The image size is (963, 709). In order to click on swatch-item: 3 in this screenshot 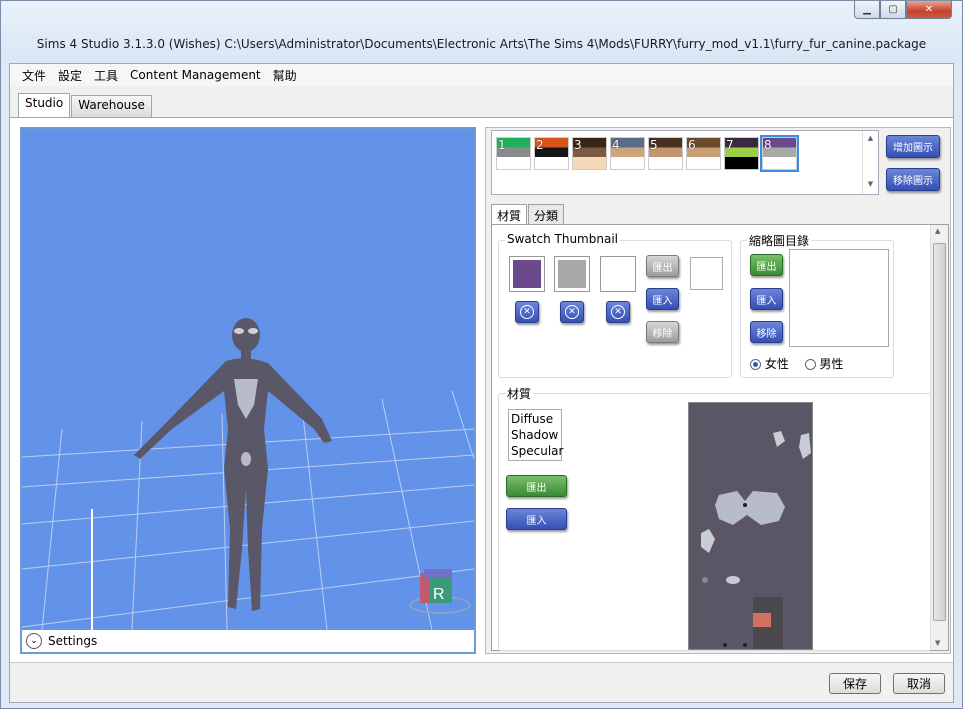, I will do `click(589, 153)`.